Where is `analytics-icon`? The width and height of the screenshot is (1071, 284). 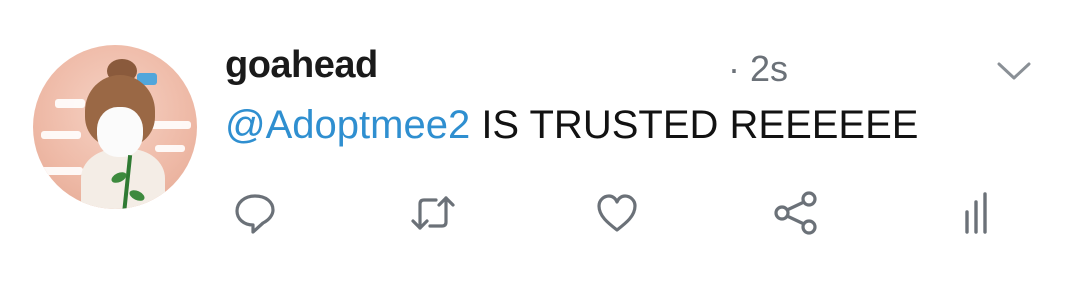
analytics-icon is located at coordinates (976, 213).